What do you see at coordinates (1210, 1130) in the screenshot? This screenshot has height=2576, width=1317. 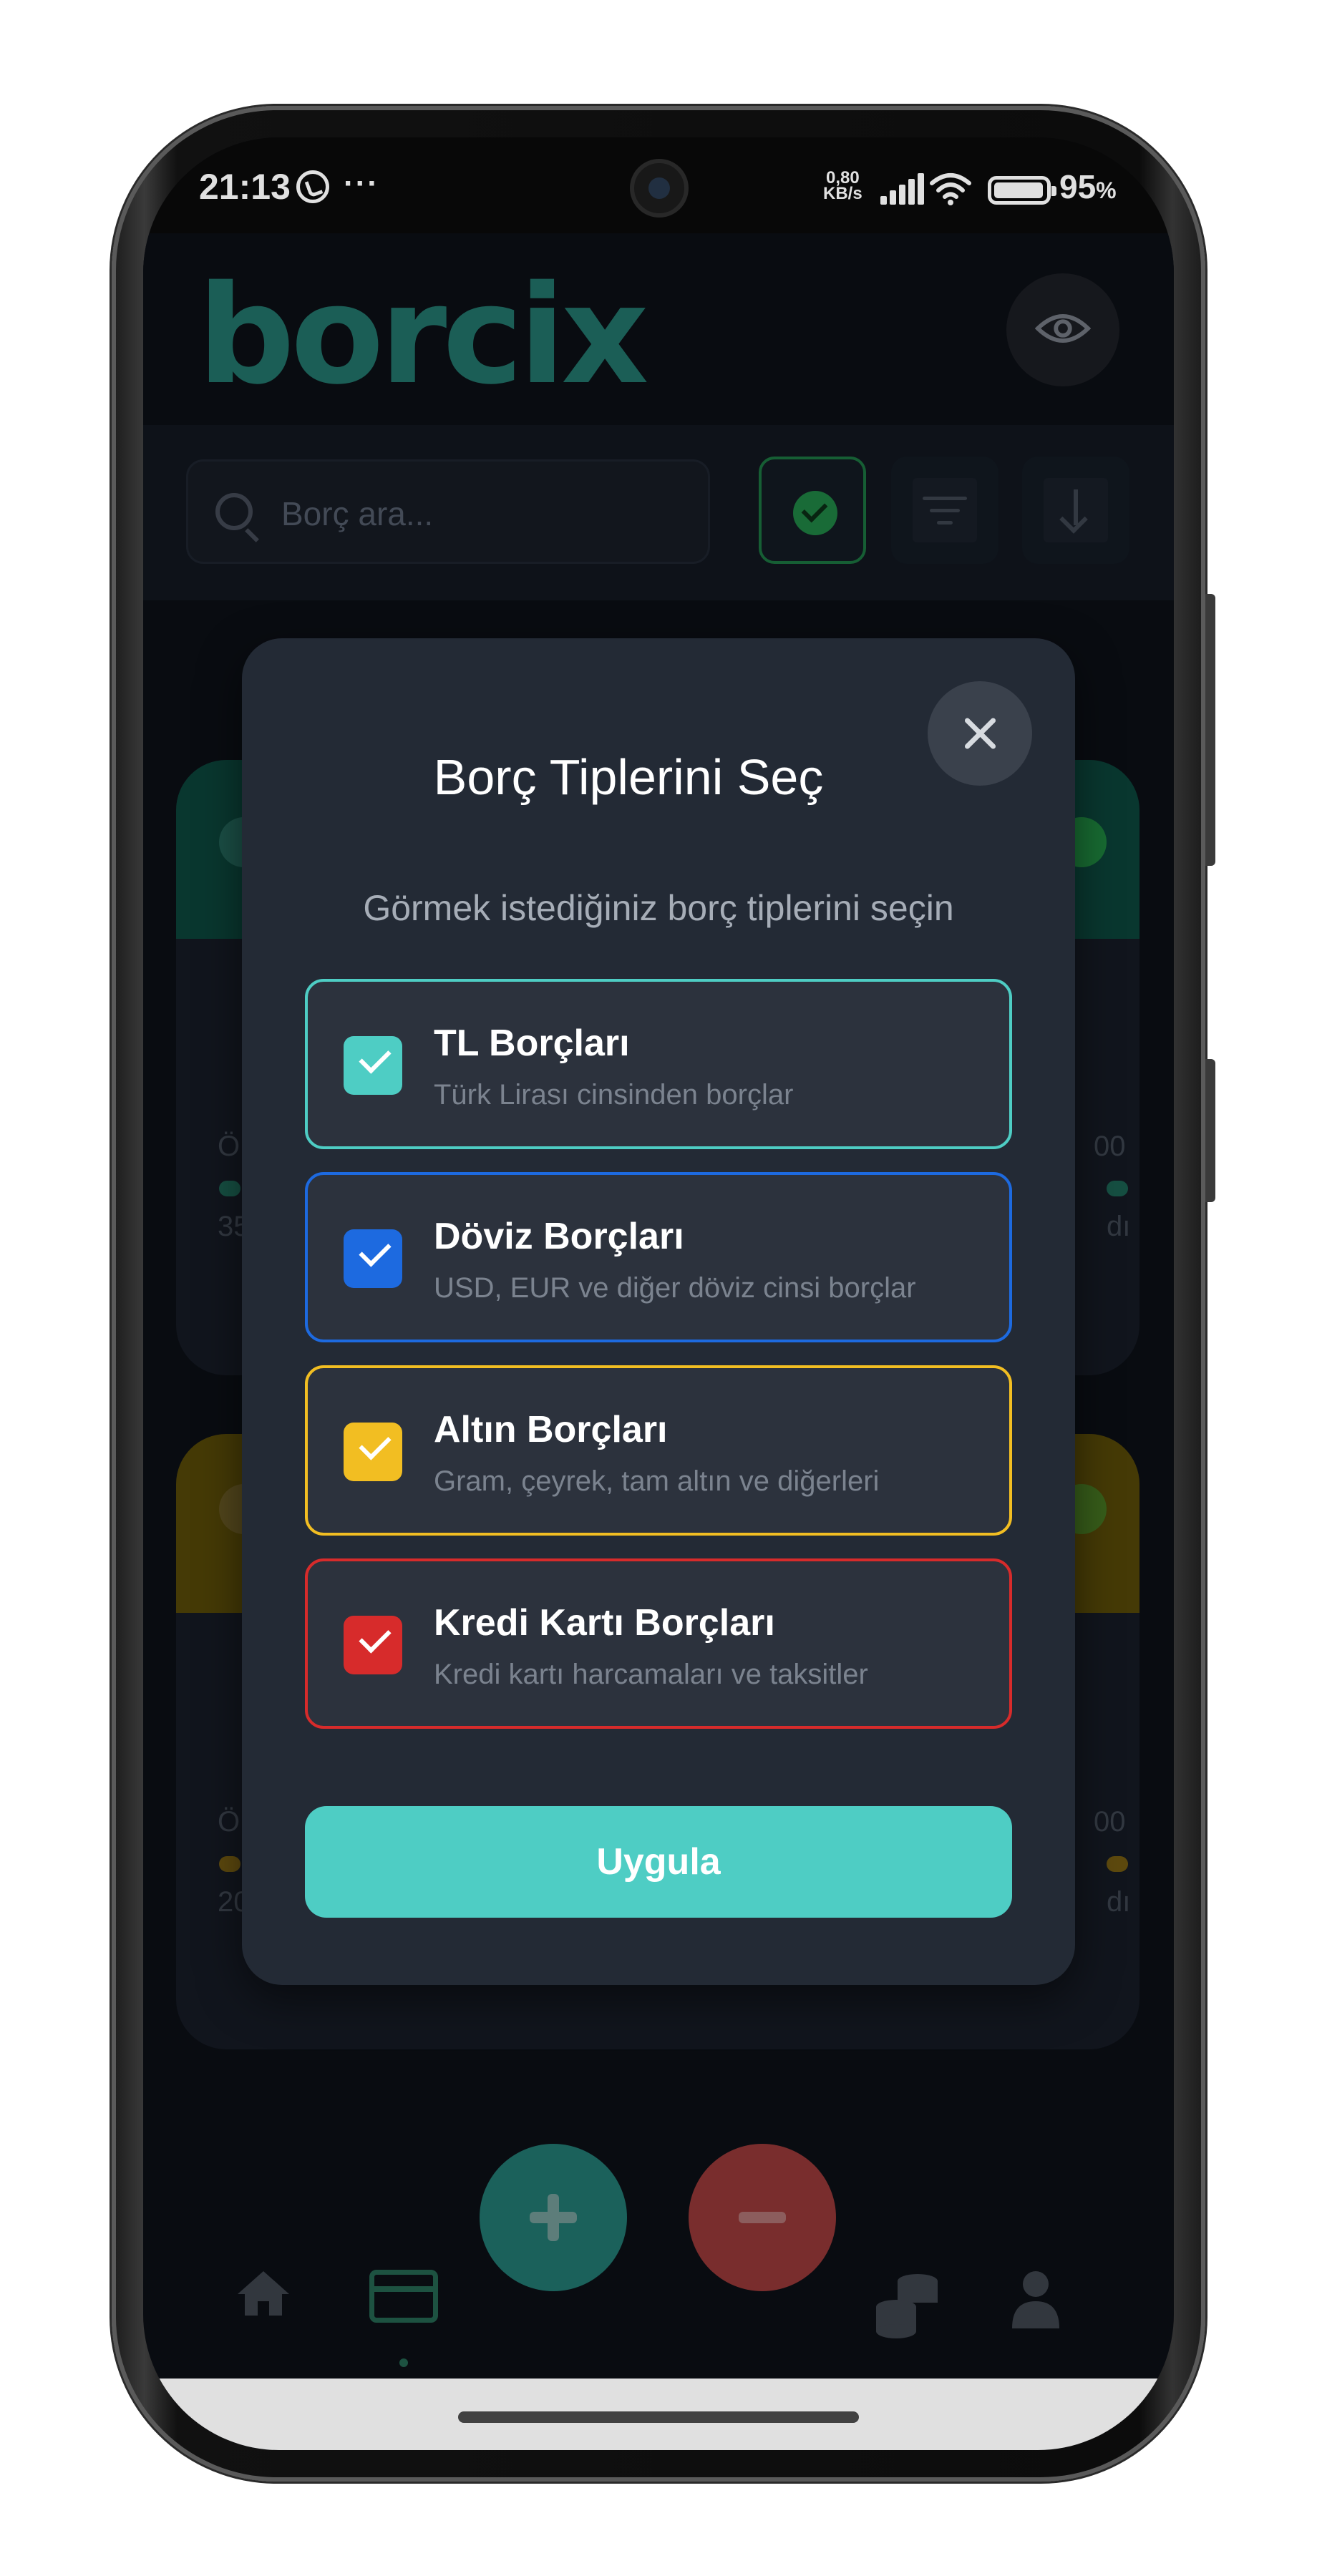 I see `volume-button` at bounding box center [1210, 1130].